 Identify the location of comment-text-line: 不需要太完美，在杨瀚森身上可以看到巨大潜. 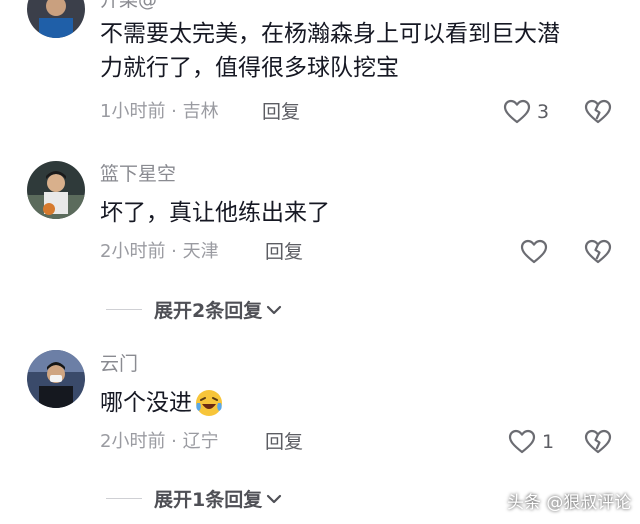
(330, 34).